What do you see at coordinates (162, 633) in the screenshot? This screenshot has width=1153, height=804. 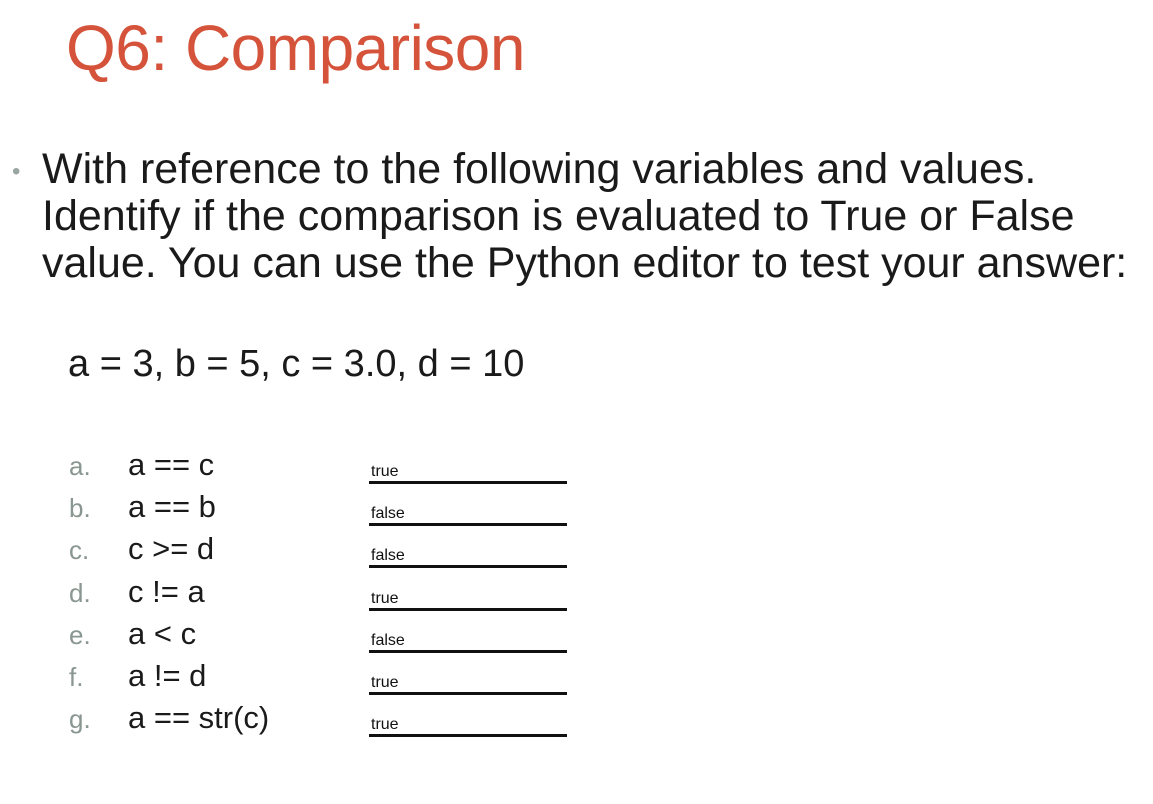 I see `question-expression: a < c` at bounding box center [162, 633].